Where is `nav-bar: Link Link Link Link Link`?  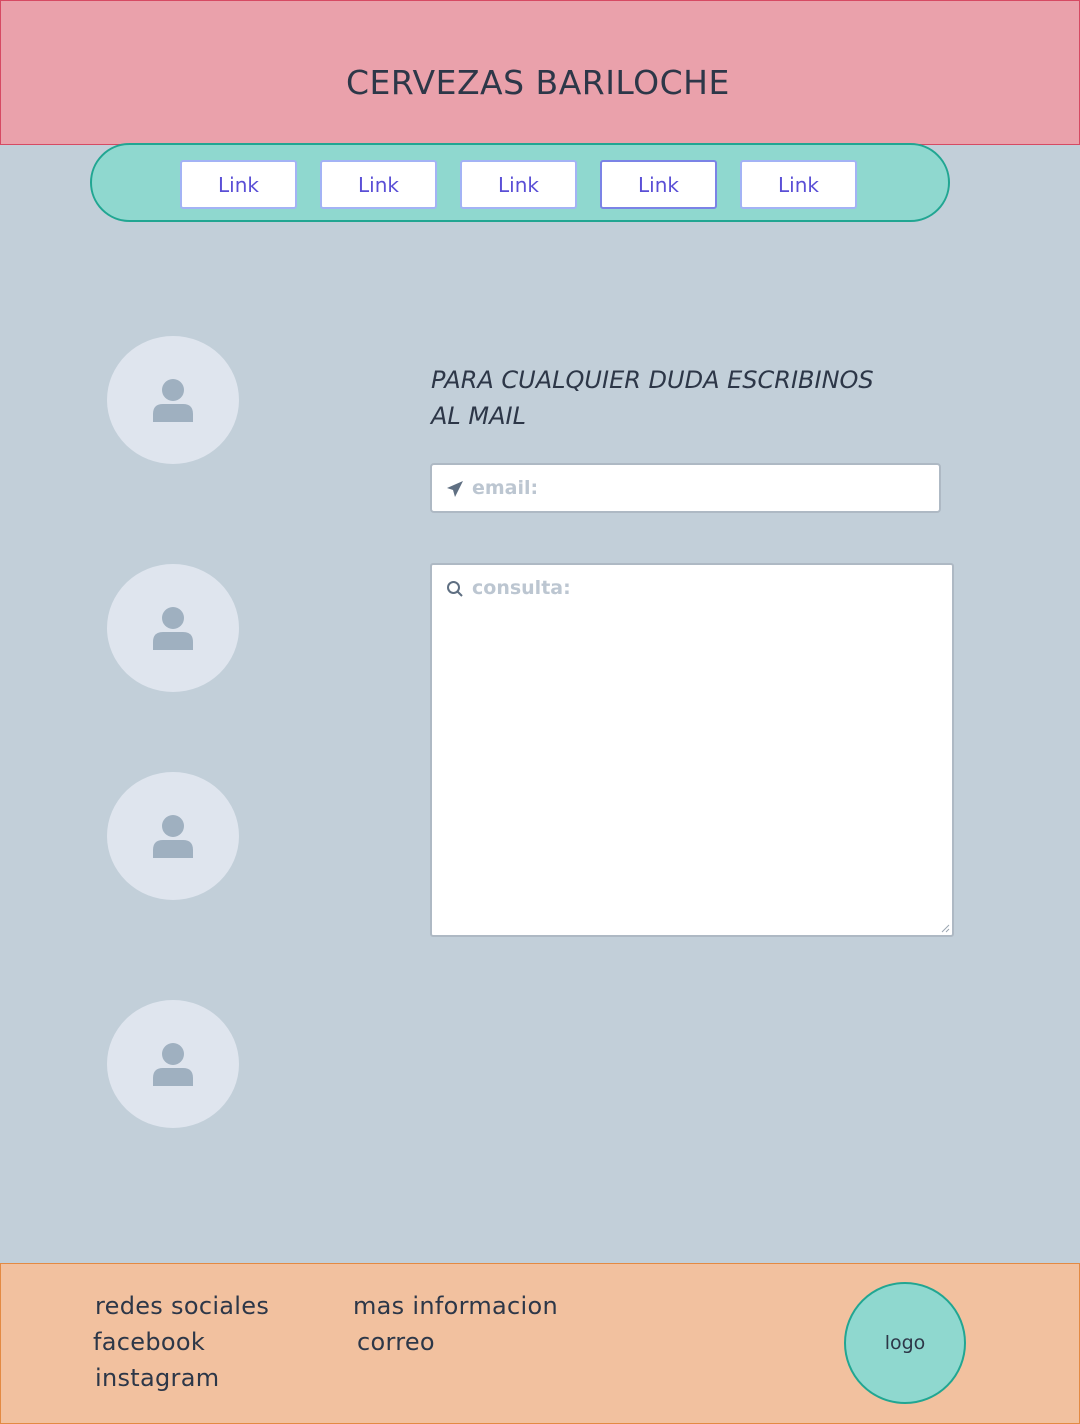 nav-bar: Link Link Link Link Link is located at coordinates (520, 182).